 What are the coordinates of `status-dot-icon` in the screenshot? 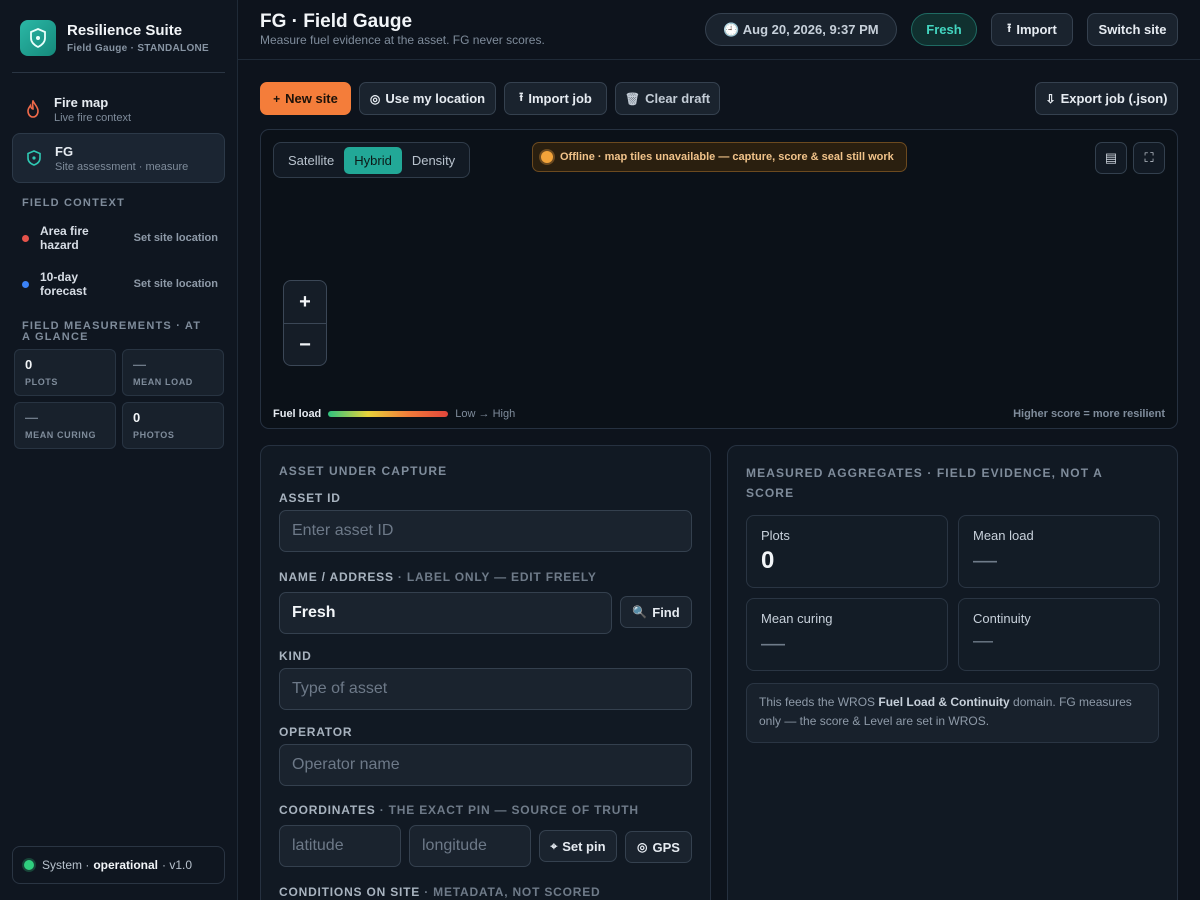 It's located at (29, 865).